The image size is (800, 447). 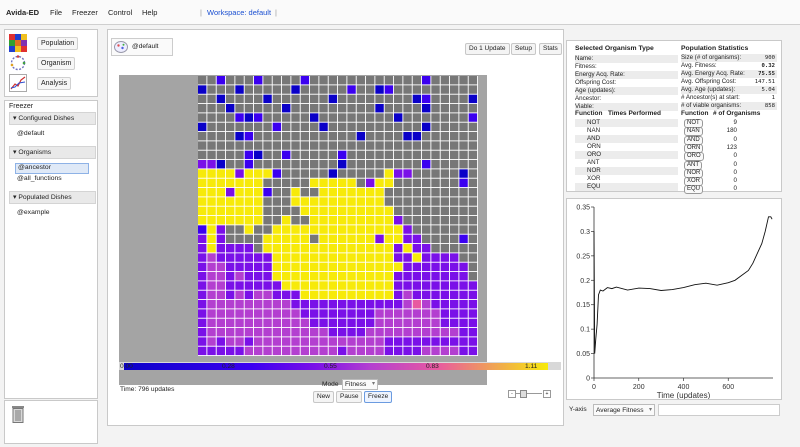 What do you see at coordinates (52, 152) in the screenshot?
I see `organisms-header: ▾ Organisms` at bounding box center [52, 152].